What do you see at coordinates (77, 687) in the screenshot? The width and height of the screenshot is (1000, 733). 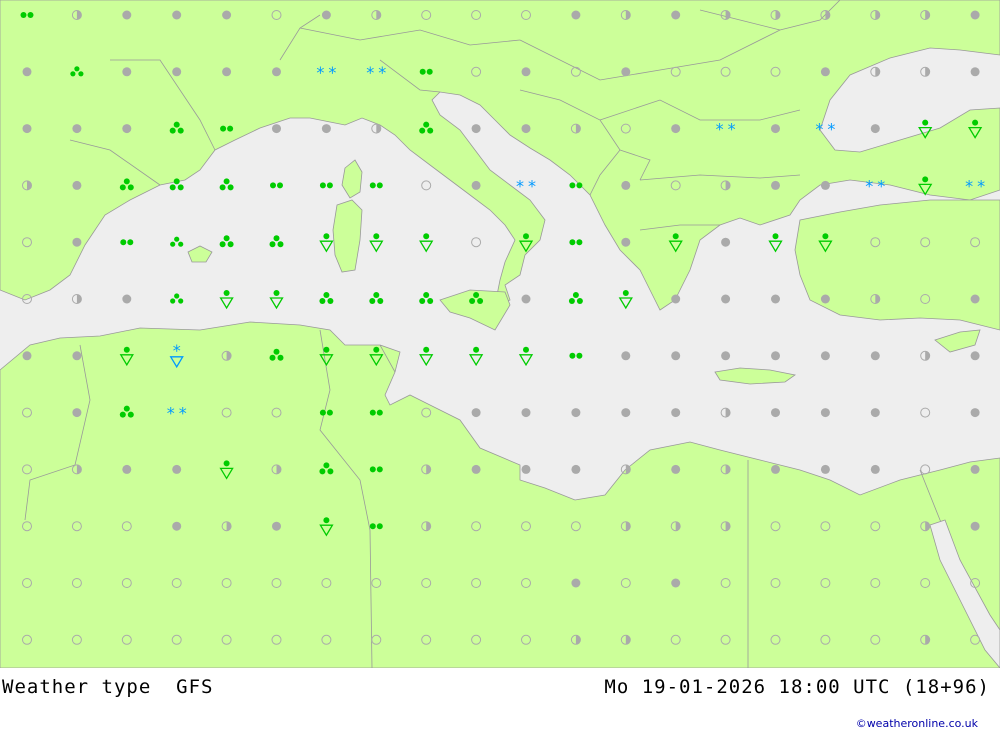 I see `map-label: Weather type` at bounding box center [77, 687].